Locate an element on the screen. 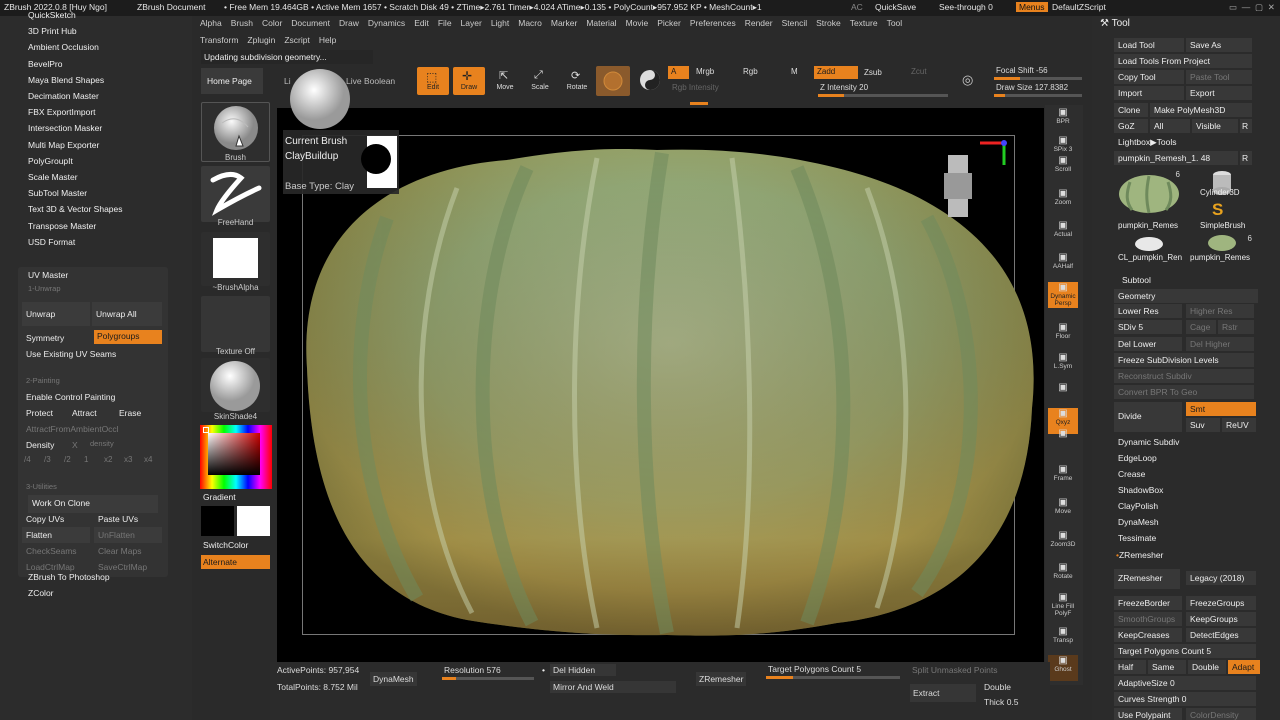 This screenshot has width=1280, height=720. zcut-toggle: Zcut is located at coordinates (919, 71).